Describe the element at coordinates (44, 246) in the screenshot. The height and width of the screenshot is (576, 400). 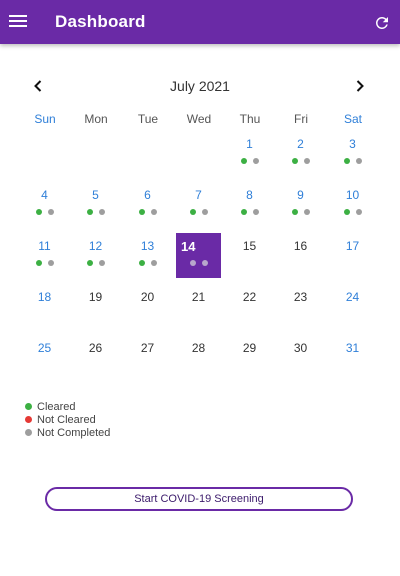
I see `day-number: 11` at that location.